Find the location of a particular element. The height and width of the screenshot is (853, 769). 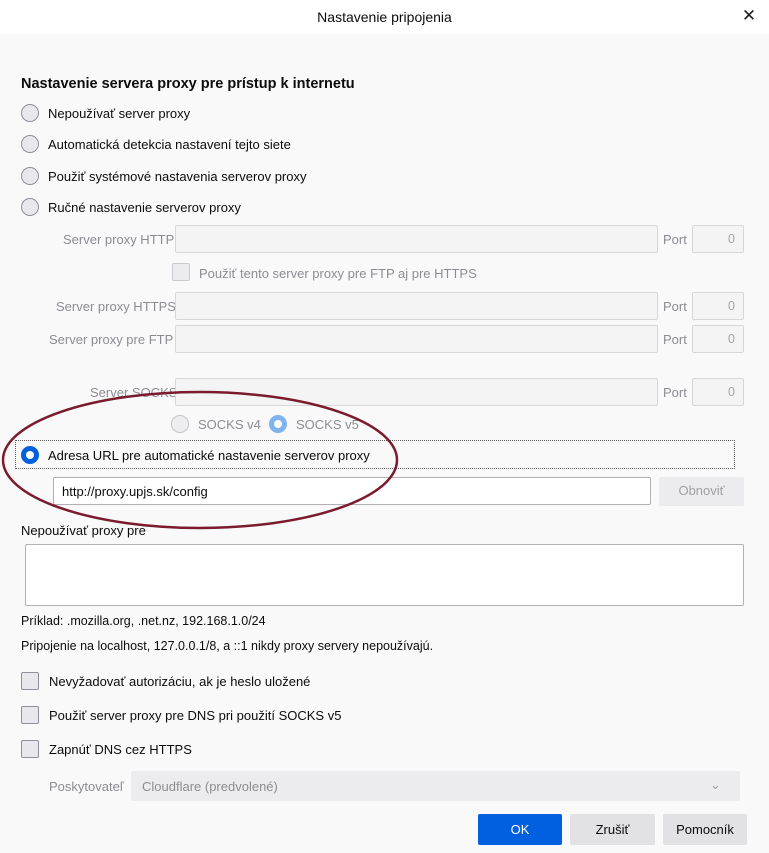

https-proxy-label: Server proxy HTTPS is located at coordinates (116, 306).